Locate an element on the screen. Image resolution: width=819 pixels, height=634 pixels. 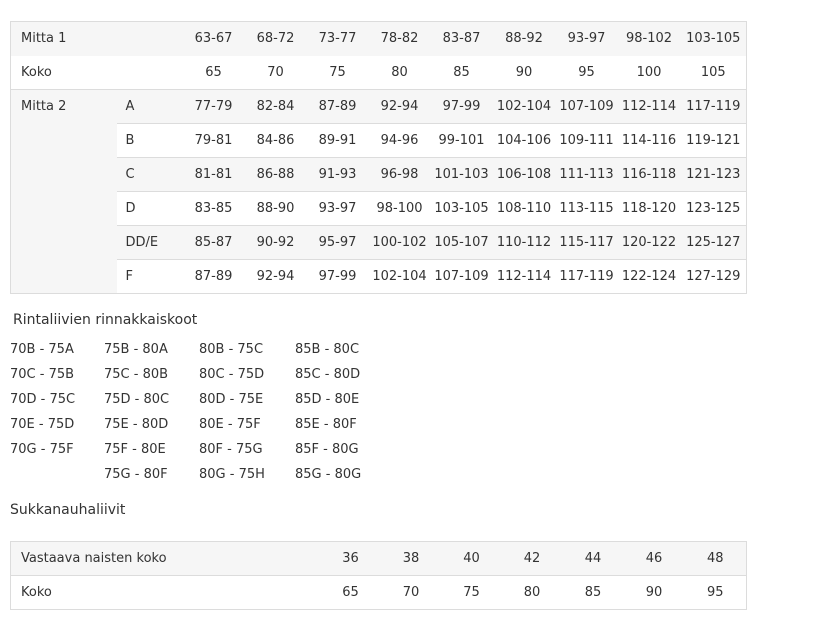
table-cell: 89-91 is located at coordinates (337, 140).